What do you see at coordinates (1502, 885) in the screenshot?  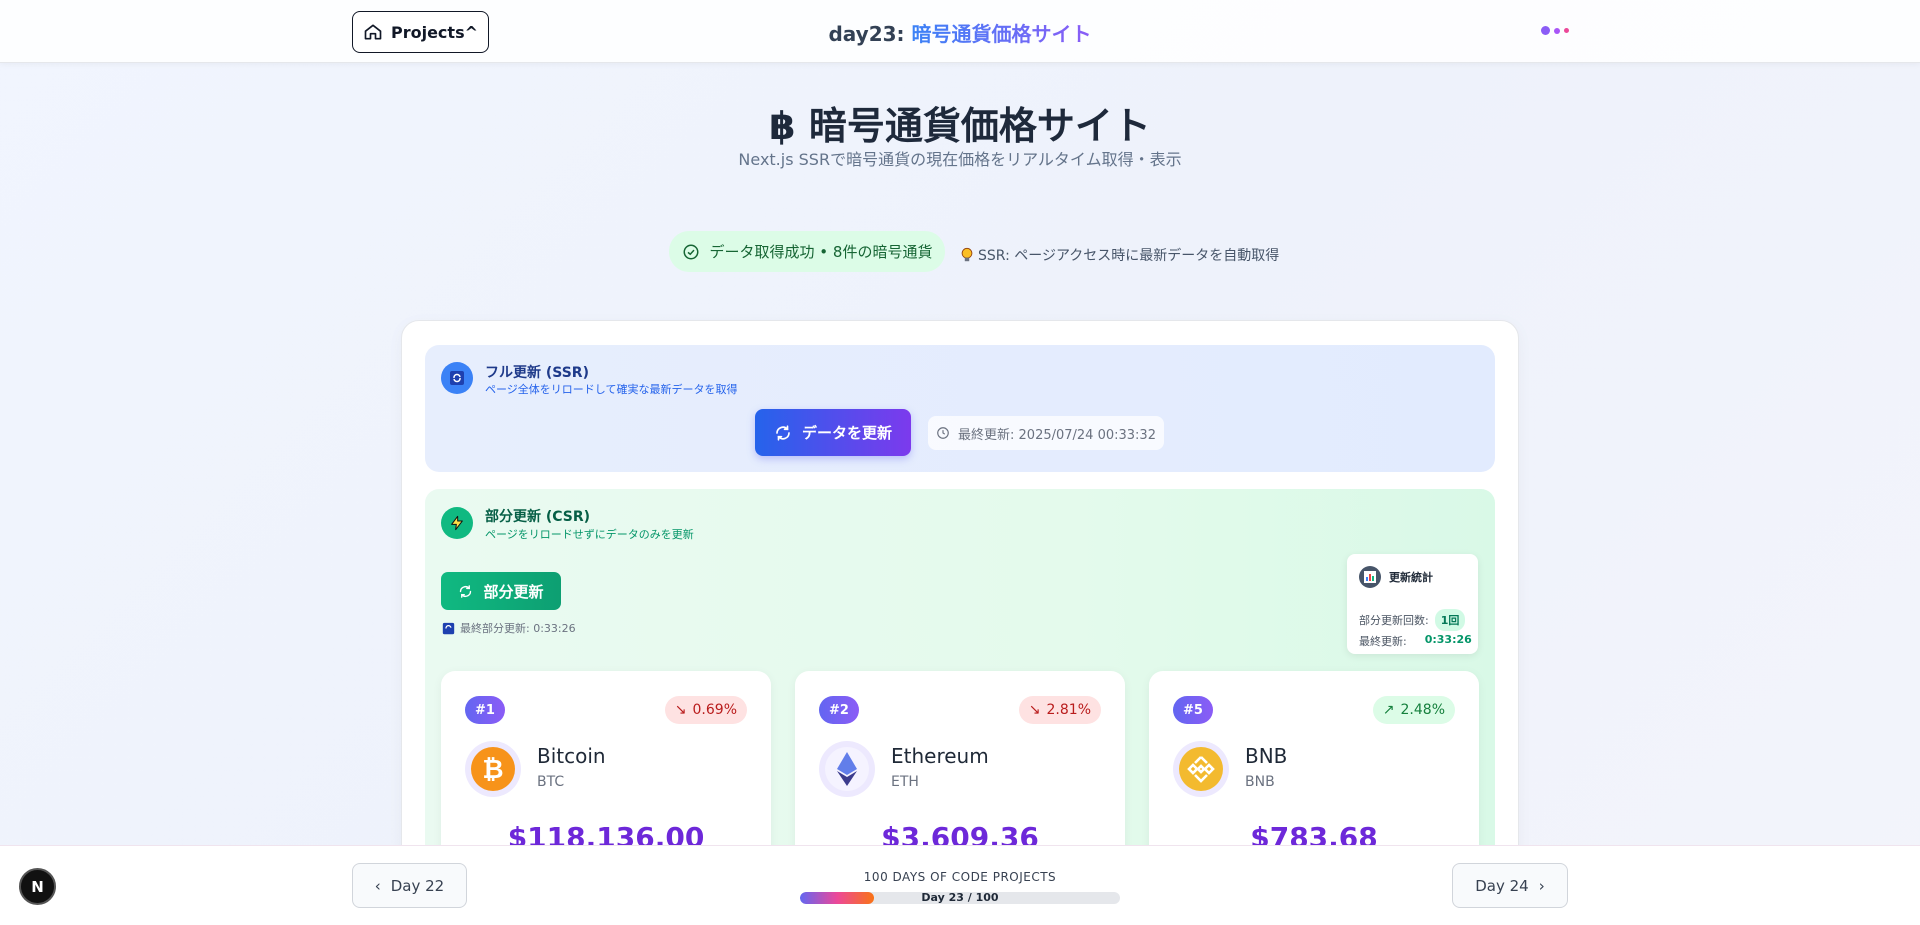 I see `next-day-label: Day 24` at bounding box center [1502, 885].